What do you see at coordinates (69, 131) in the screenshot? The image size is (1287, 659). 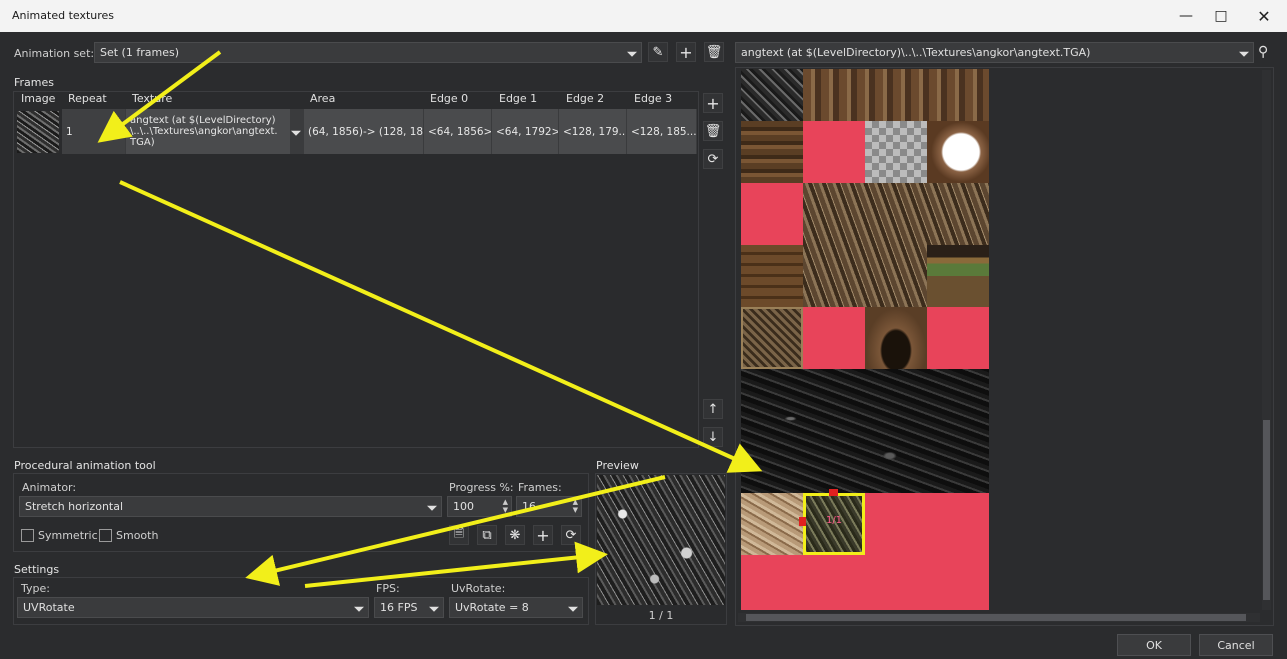 I see `repeat-value: 1` at bounding box center [69, 131].